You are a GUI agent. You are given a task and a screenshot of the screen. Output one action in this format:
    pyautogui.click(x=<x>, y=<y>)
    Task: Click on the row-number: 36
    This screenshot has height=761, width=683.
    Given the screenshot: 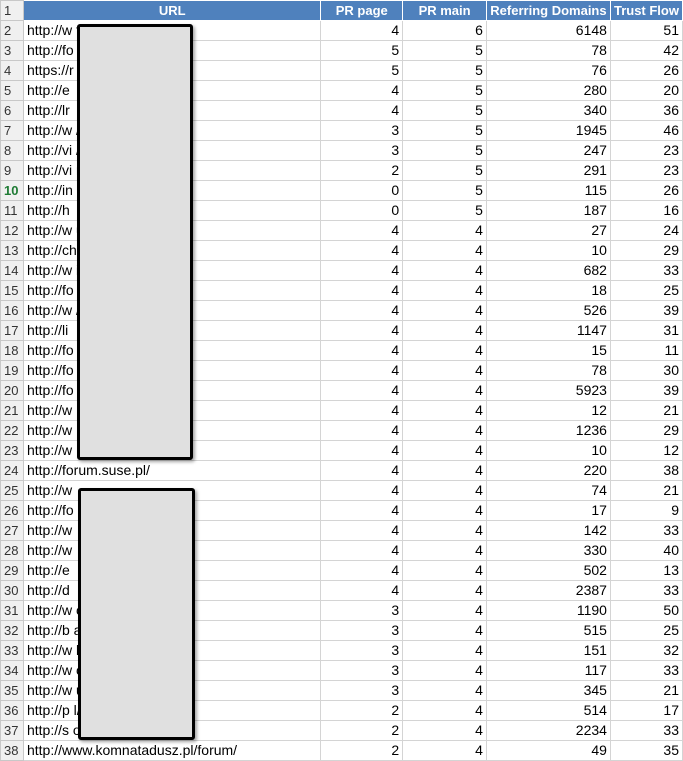 What is the action you would take?
    pyautogui.click(x=12, y=710)
    